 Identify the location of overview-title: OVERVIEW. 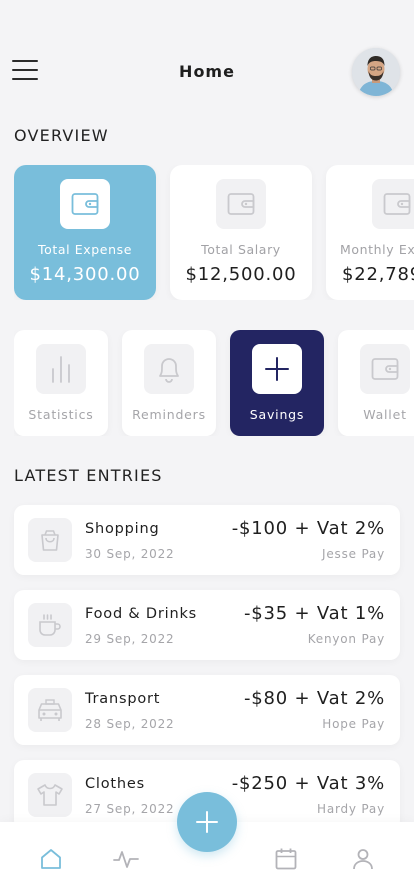
(61, 135).